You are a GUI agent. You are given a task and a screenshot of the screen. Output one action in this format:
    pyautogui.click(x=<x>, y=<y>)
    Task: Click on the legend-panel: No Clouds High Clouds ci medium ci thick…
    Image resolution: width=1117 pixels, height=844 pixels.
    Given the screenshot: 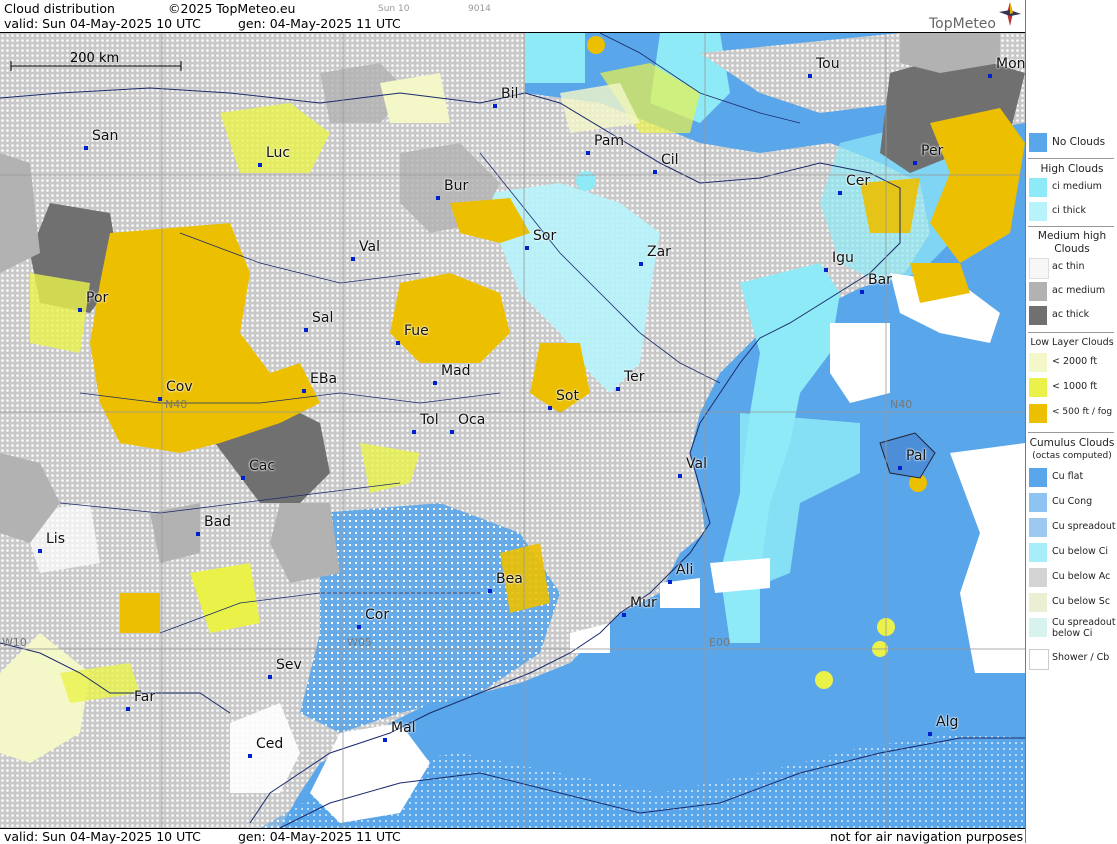 What is the action you would take?
    pyautogui.click(x=1071, y=421)
    